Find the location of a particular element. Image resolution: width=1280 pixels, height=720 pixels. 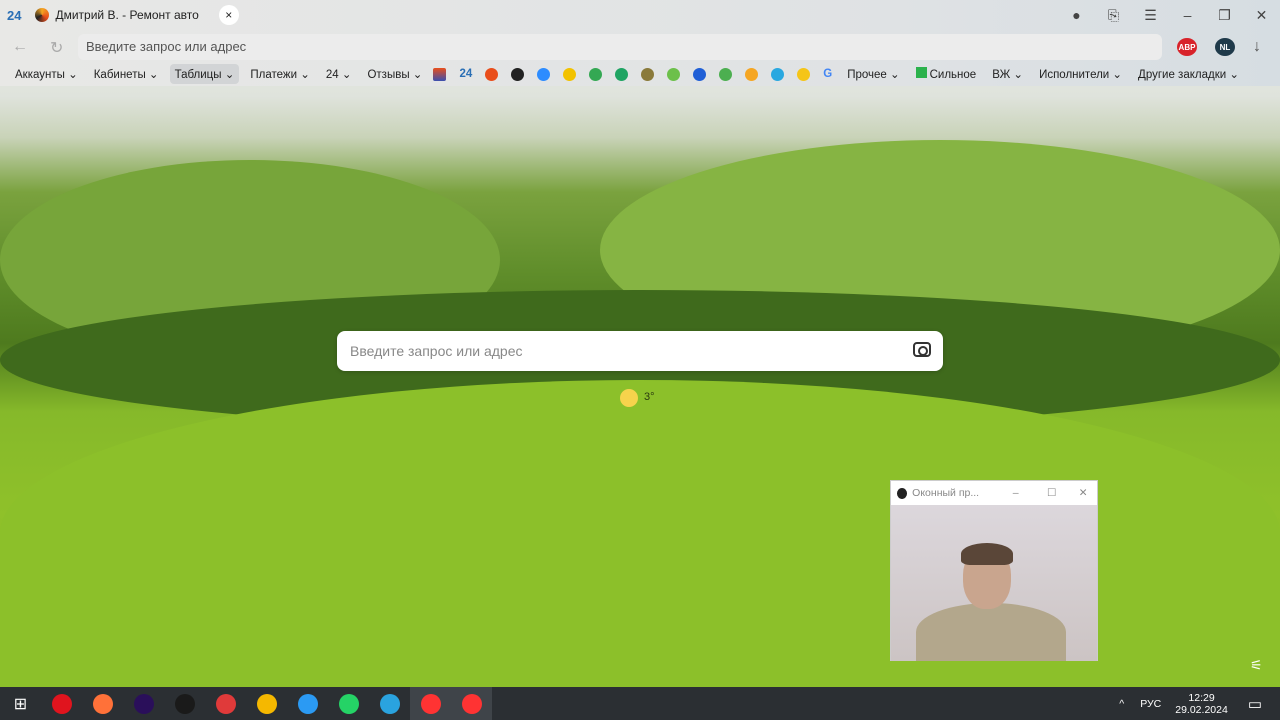

clock: 12:29 29.02.2024 is located at coordinates (1201, 704).